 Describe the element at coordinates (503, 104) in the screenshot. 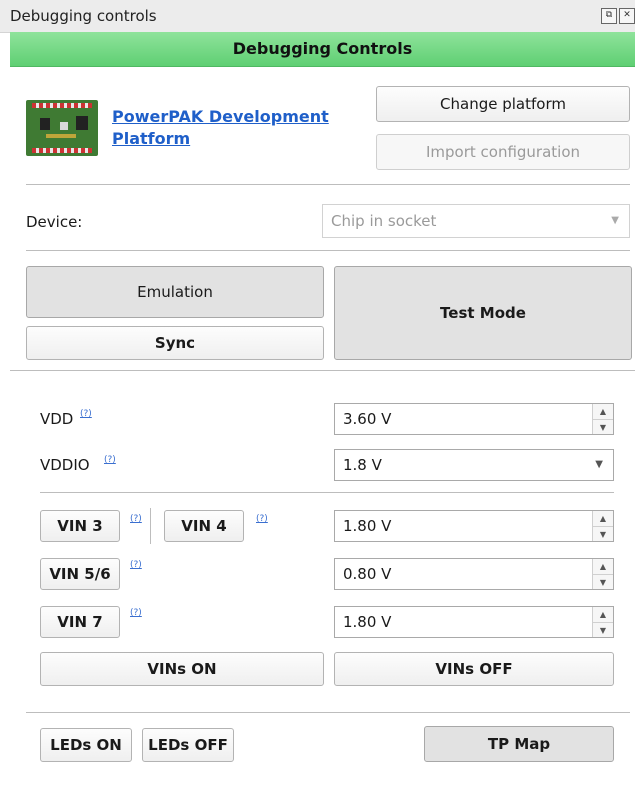

I see `change-platform-button: Change platform` at that location.